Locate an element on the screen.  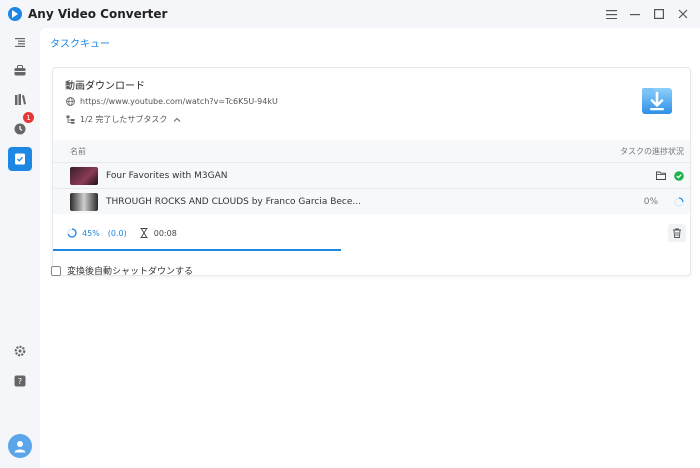
app-logo-icon is located at coordinates (15, 14).